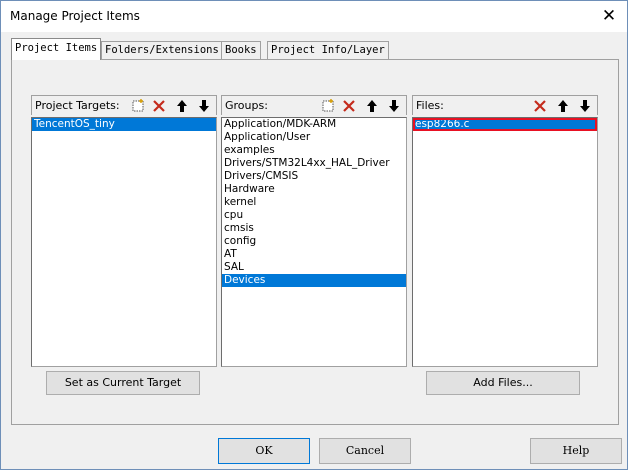  Describe the element at coordinates (314, 267) in the screenshot. I see `list-item: SAL` at that location.